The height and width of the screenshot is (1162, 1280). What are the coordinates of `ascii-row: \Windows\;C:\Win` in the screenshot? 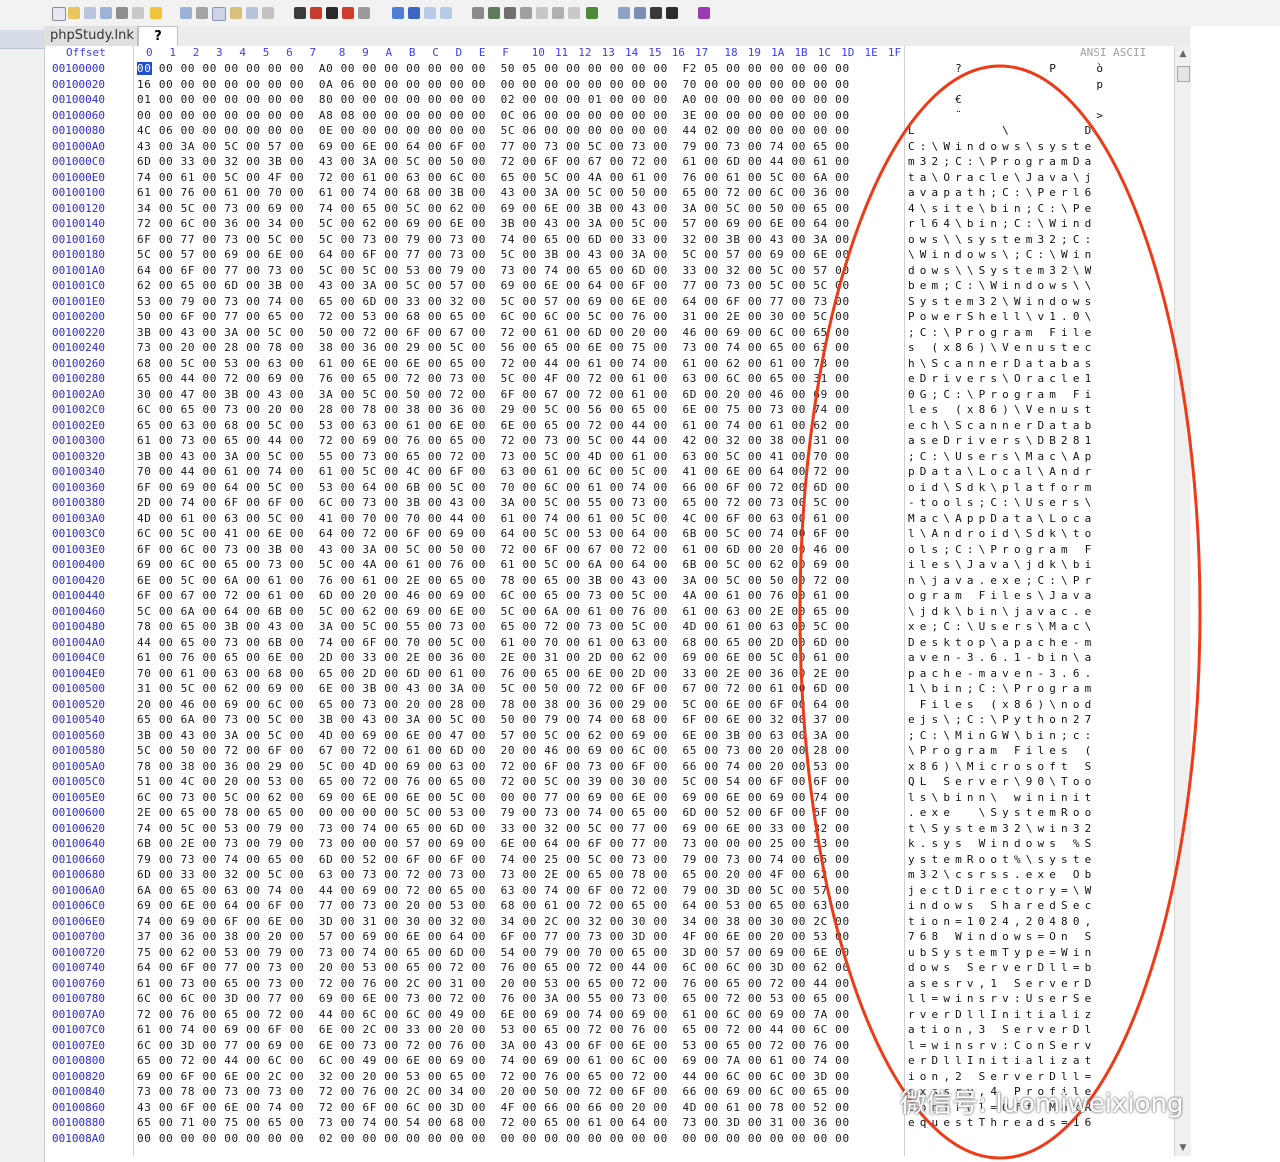 It's located at (1040, 255).